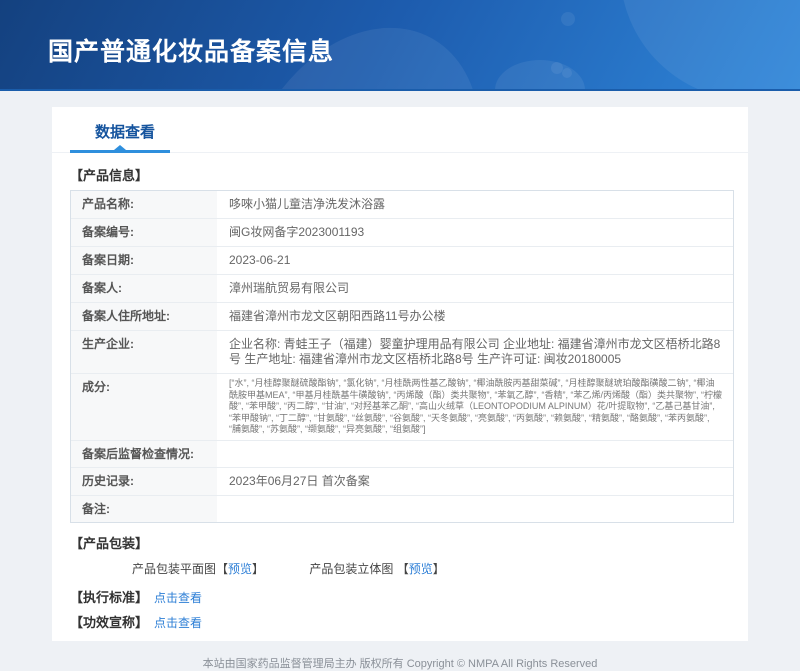 This screenshot has width=800, height=671. I want to click on page-banner: 国产普通化妆品备案信息, so click(400, 45).